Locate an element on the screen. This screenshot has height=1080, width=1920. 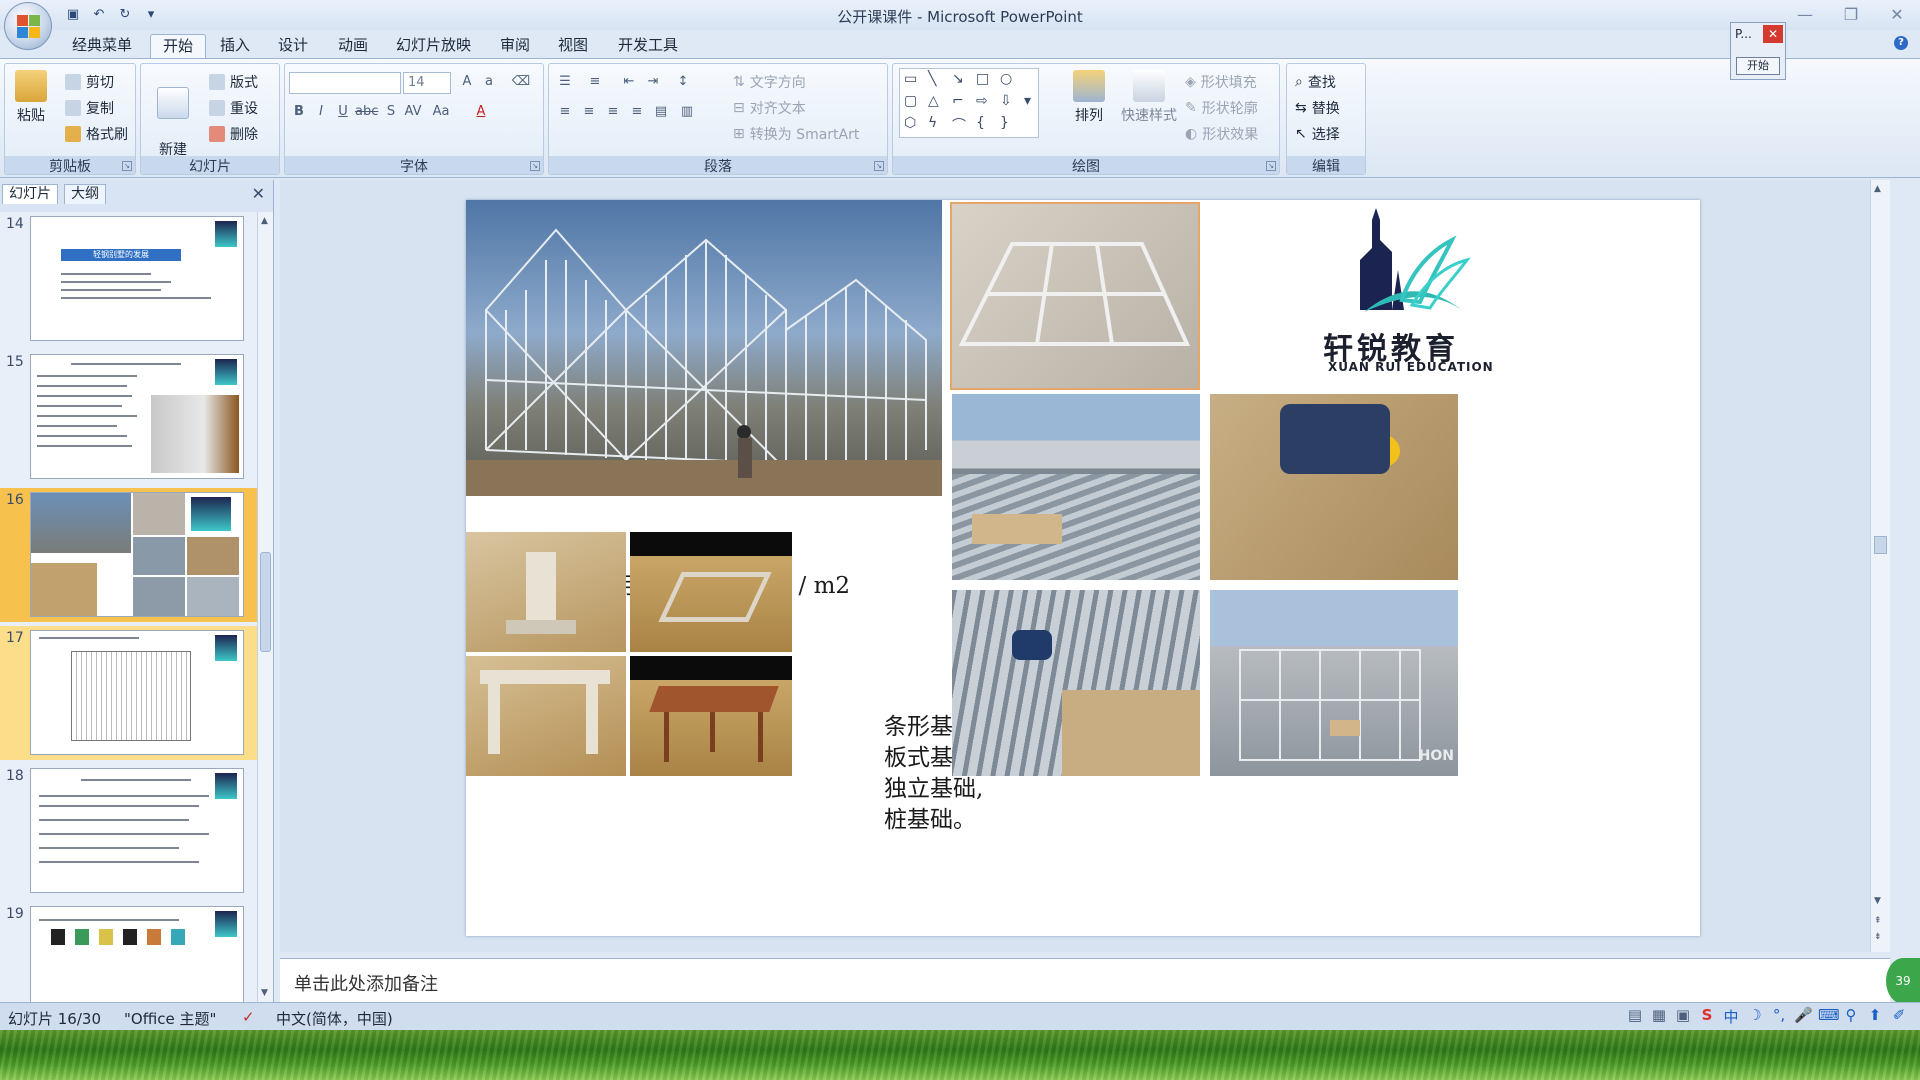
find-button: ⌕ 查找 is located at coordinates (1315, 82).